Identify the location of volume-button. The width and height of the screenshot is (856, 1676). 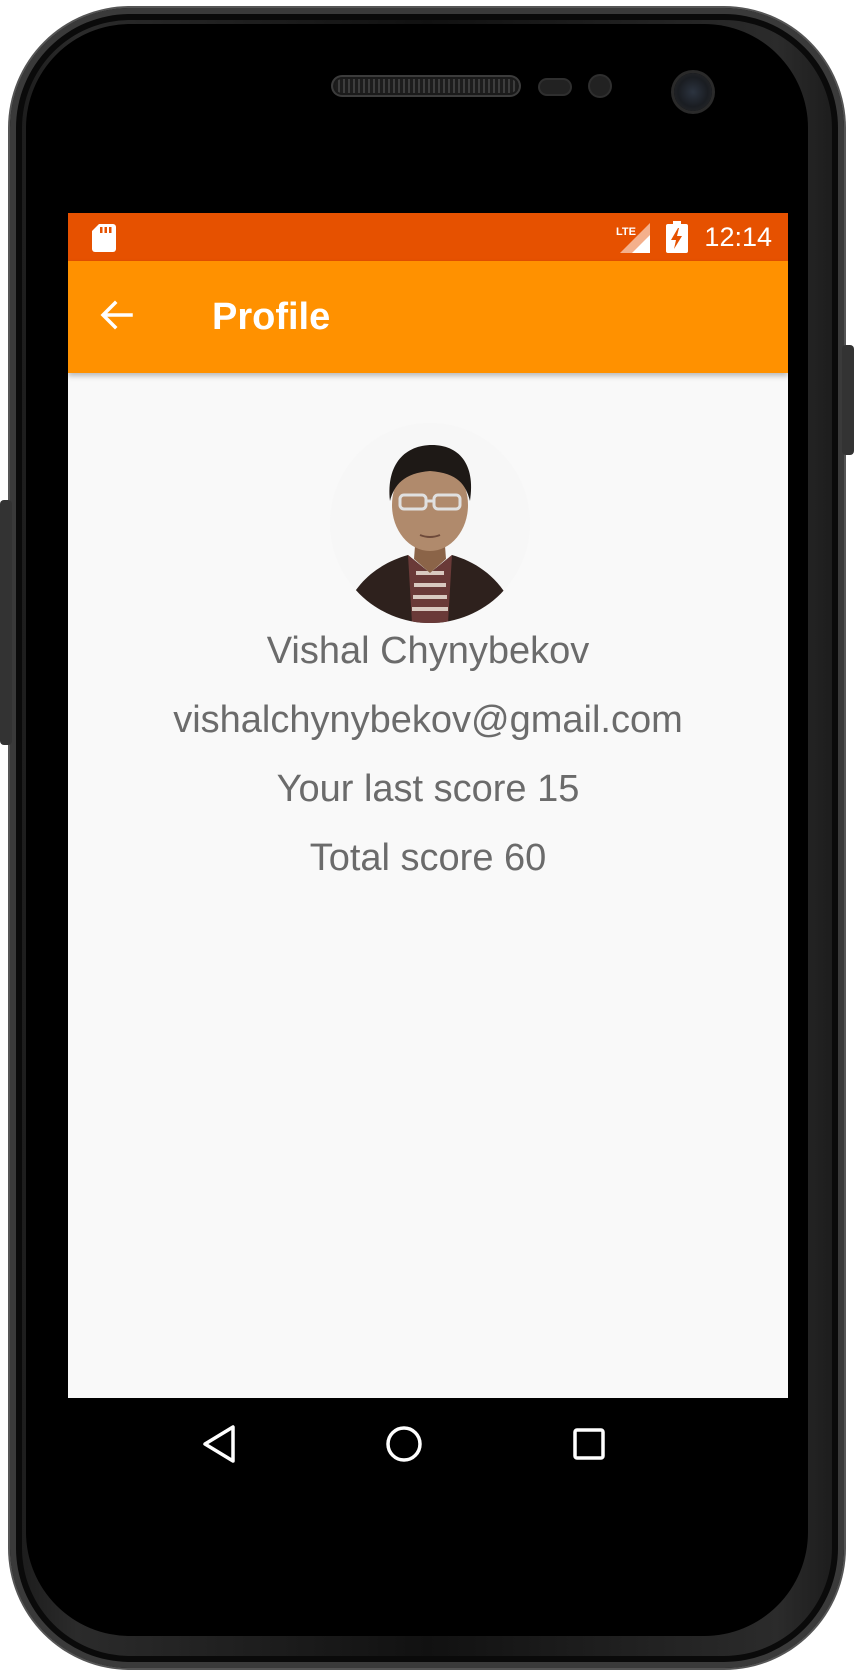
(6, 622).